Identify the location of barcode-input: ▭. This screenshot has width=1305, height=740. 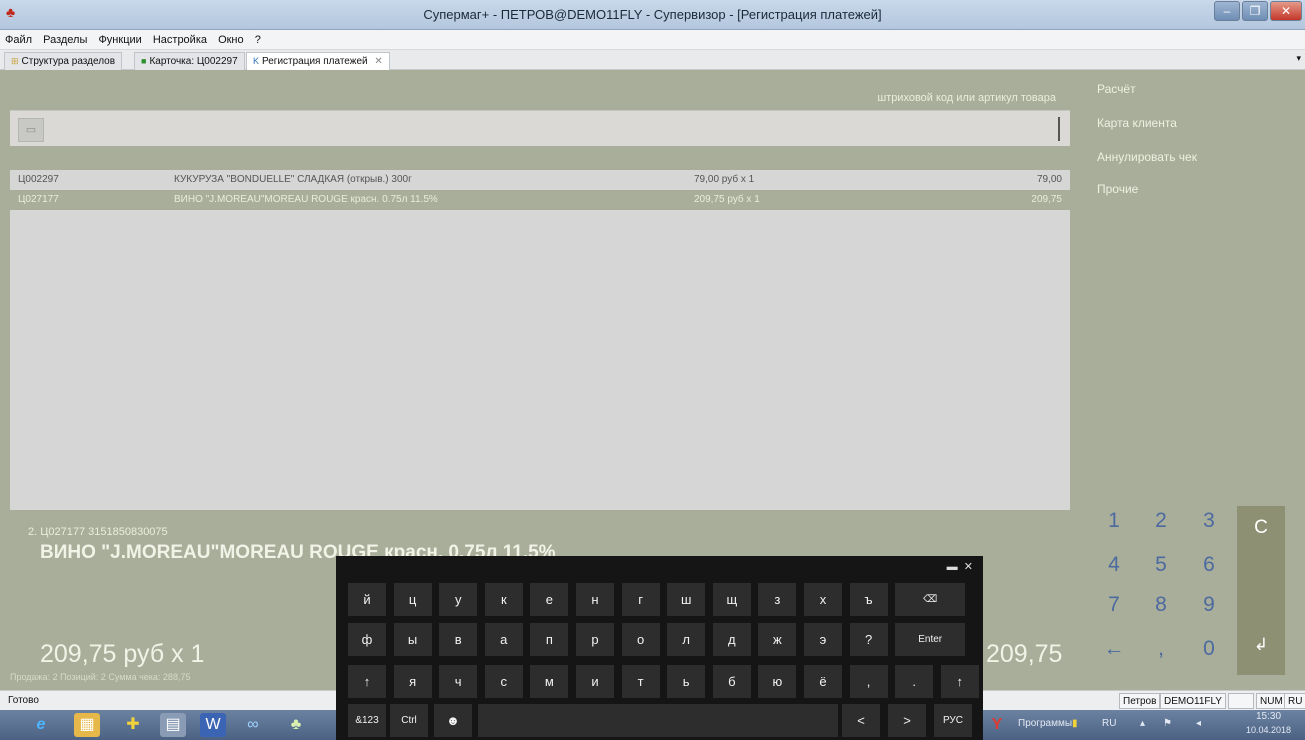
(540, 128).